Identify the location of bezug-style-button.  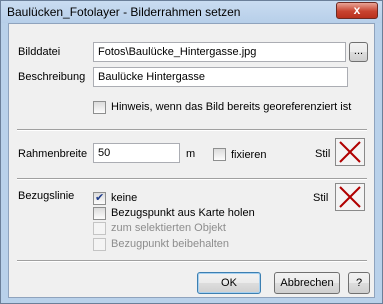
(350, 197).